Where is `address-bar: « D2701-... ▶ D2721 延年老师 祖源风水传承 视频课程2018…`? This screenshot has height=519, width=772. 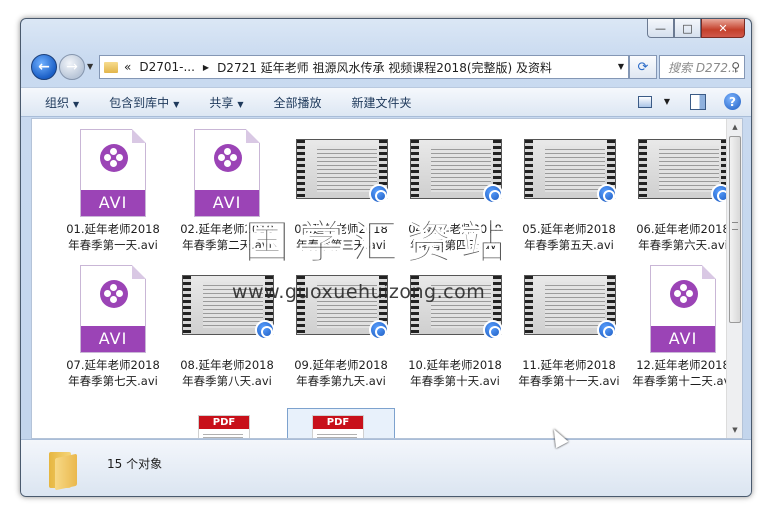 address-bar: « D2701-... ▶ D2721 延年老师 祖源风水传承 视频课程2018… is located at coordinates (364, 67).